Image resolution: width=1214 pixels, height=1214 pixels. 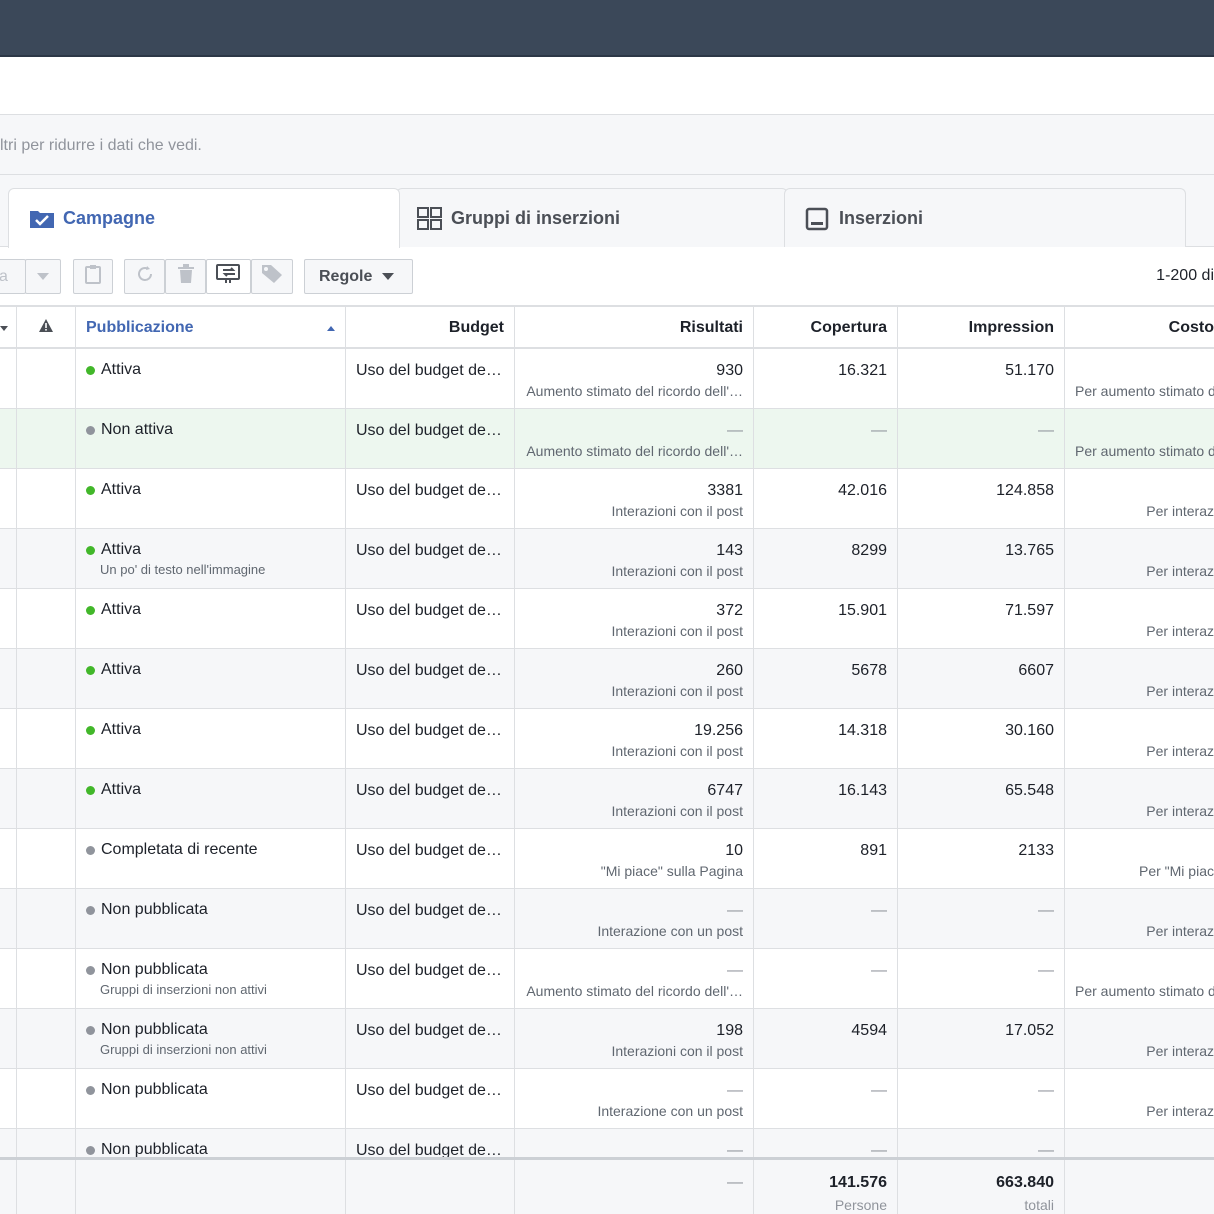 I want to click on impressions-value: 17.052, so click(x=1029, y=1030).